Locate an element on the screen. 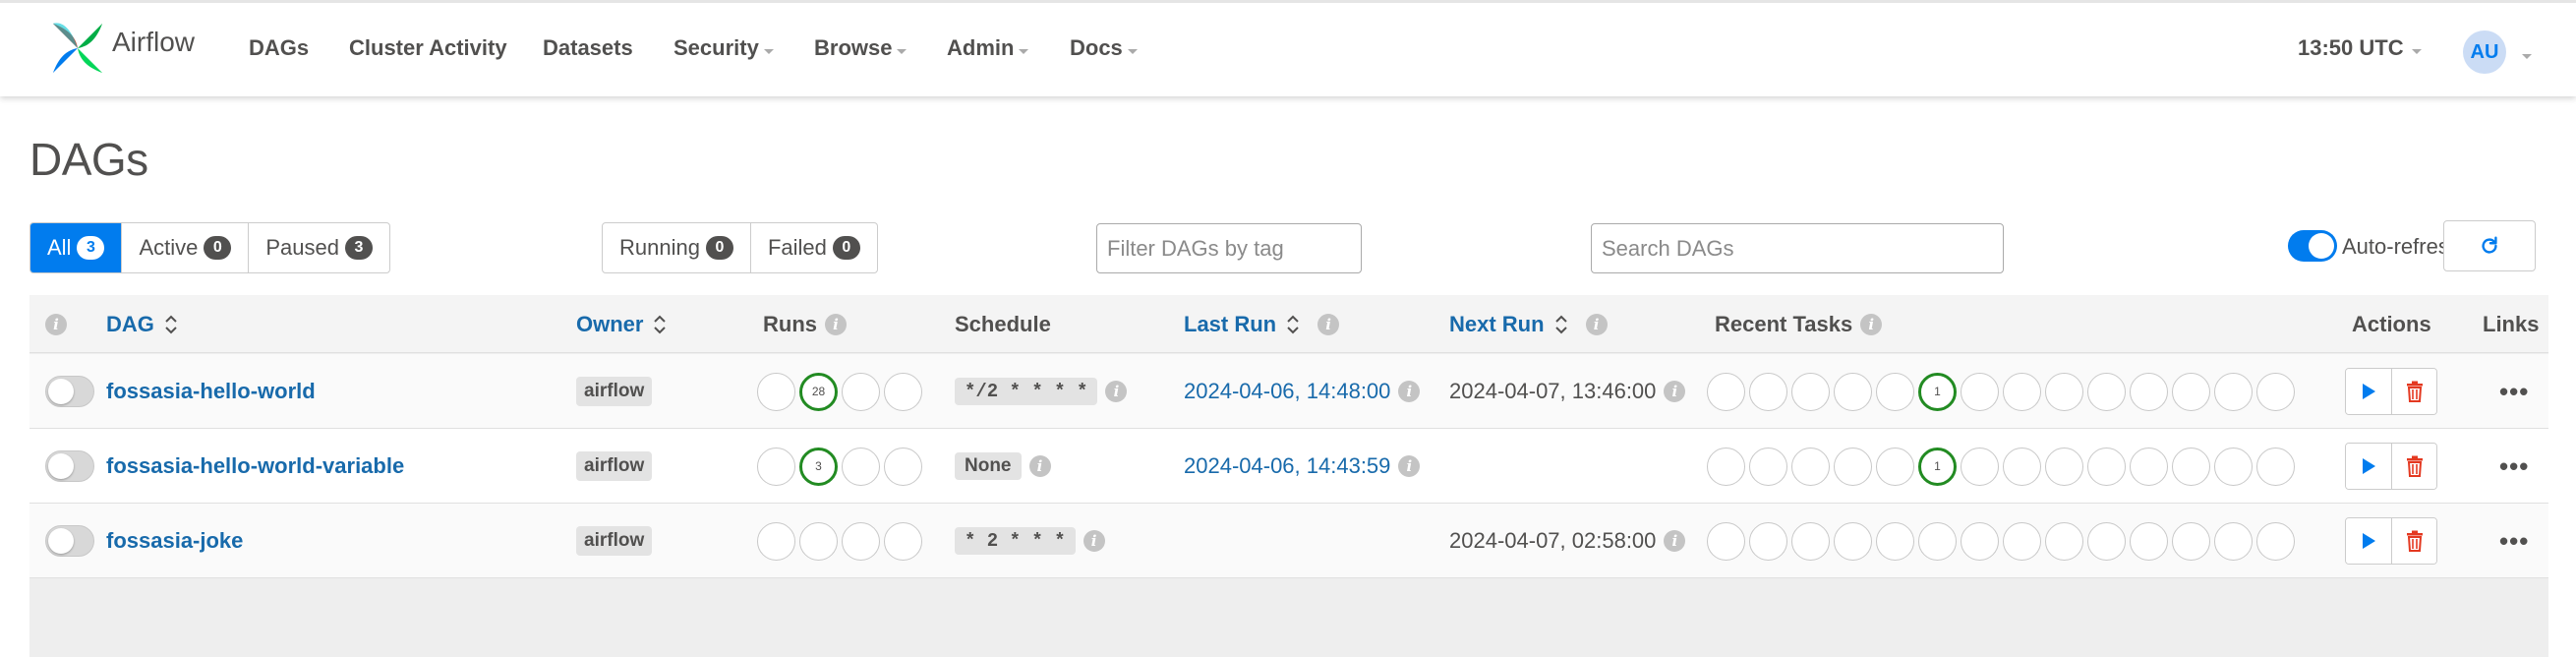 The width and height of the screenshot is (2576, 657). filter-active: Active 0 is located at coordinates (186, 247).